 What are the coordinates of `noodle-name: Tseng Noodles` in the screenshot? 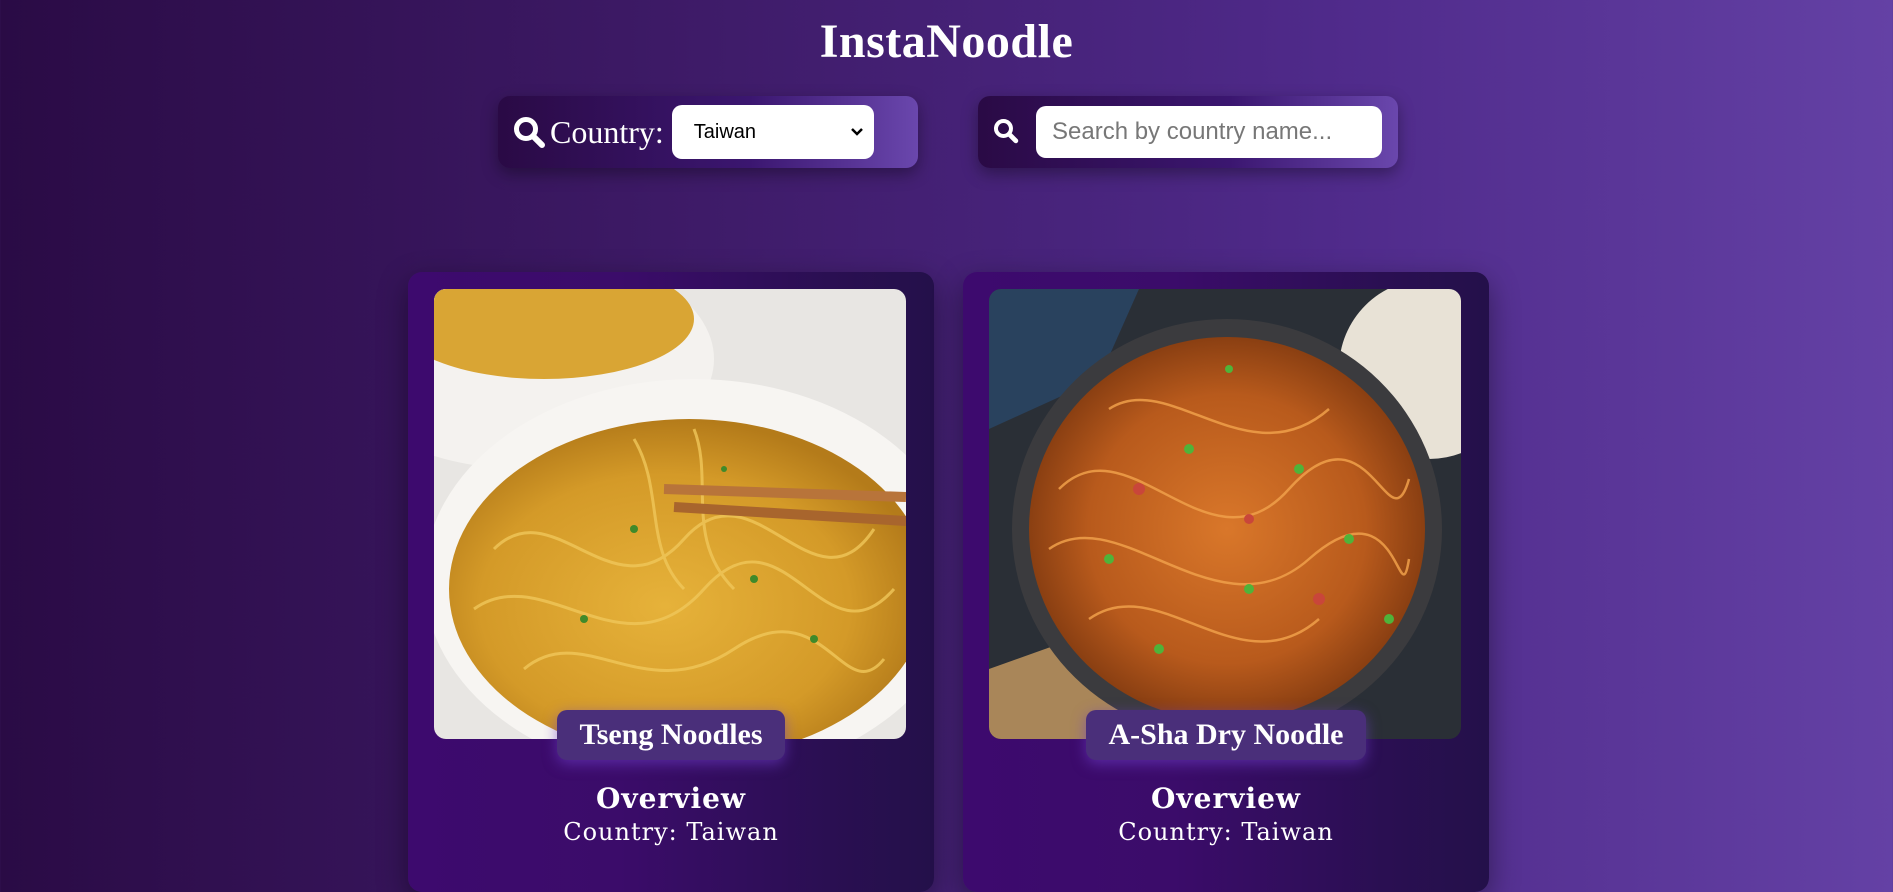 It's located at (671, 735).